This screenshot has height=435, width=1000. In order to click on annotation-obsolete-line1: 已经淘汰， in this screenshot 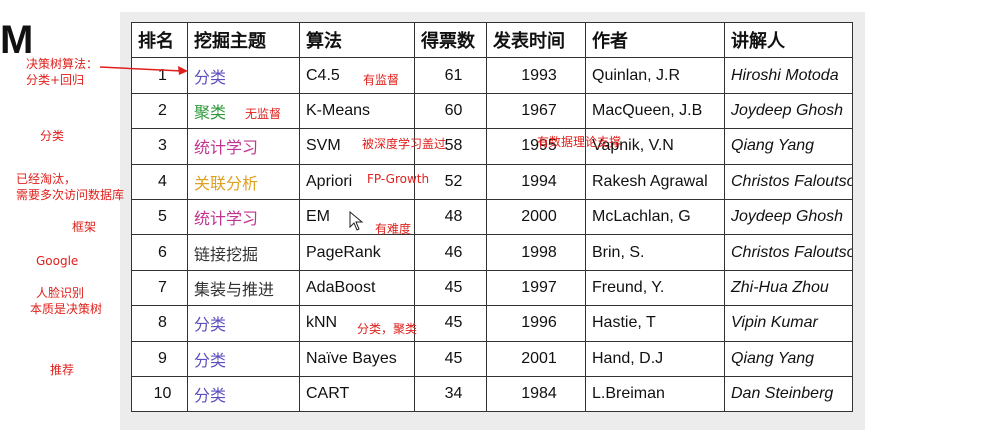, I will do `click(46, 179)`.